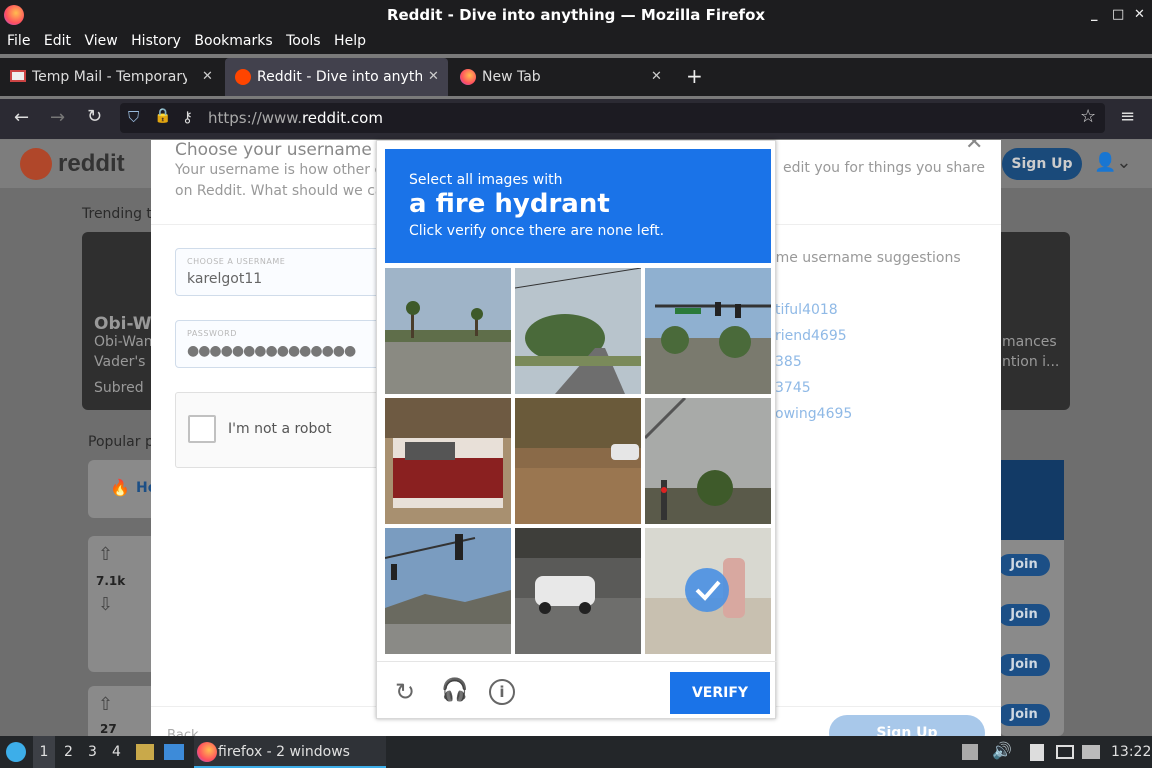 The width and height of the screenshot is (1152, 768). Describe the element at coordinates (162, 116) in the screenshot. I see `lock-icon: 🔒` at that location.